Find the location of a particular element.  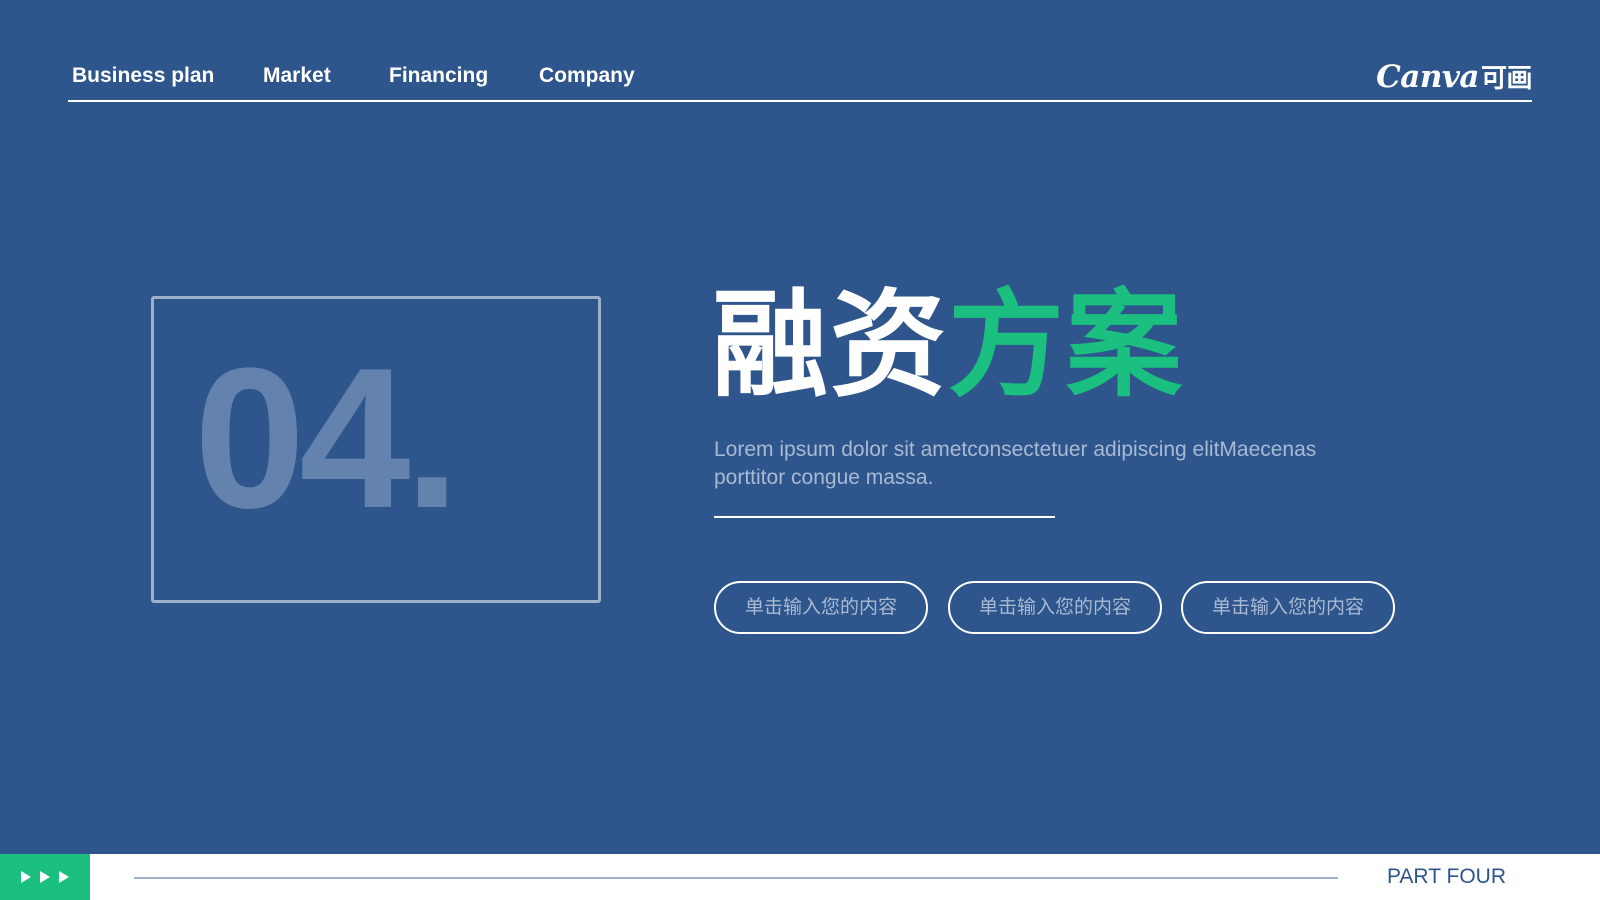

section-title-part1: 融资 is located at coordinates (830, 345).